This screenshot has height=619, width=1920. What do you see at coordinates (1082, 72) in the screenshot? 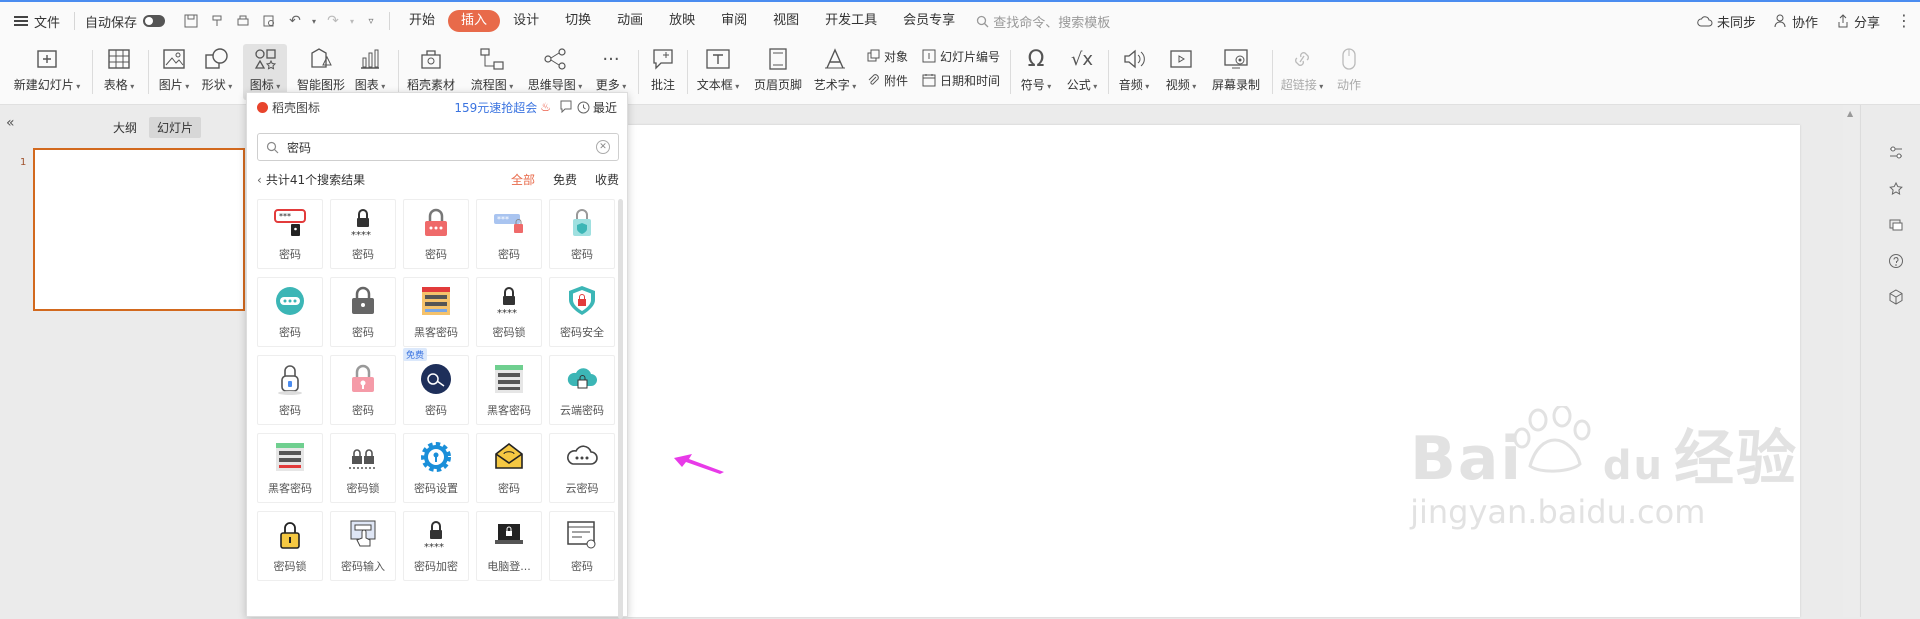
I see `formula-button: √x 公式` at bounding box center [1082, 72].